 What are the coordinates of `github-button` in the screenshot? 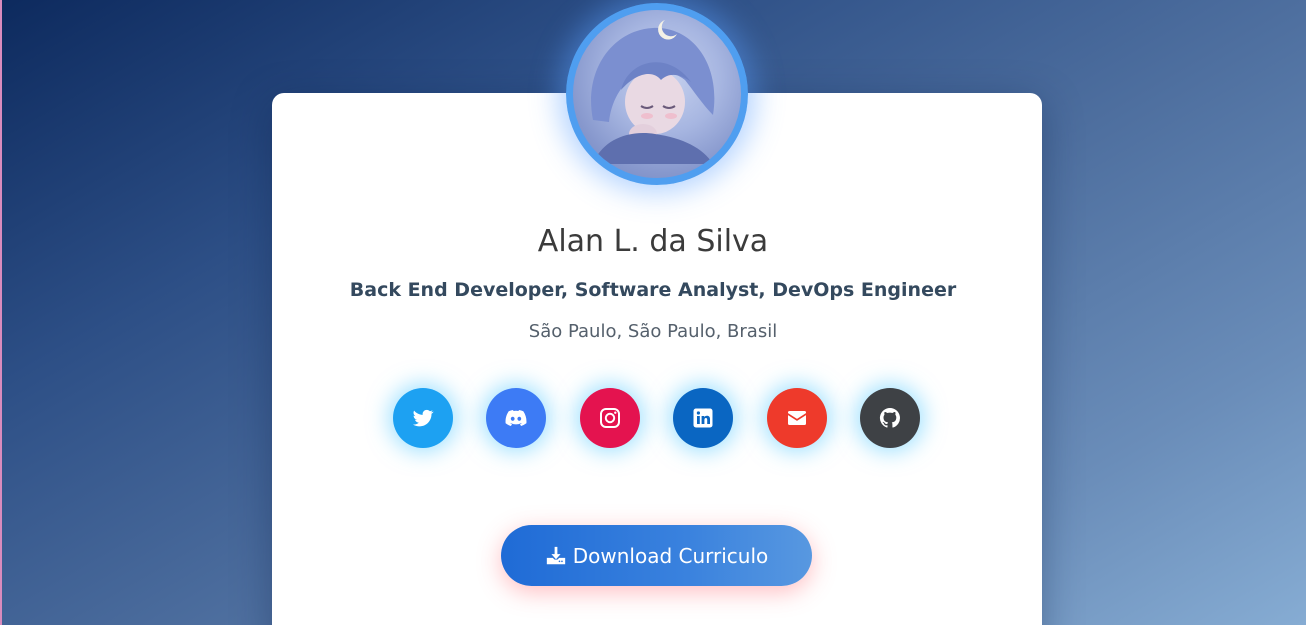 It's located at (890, 418).